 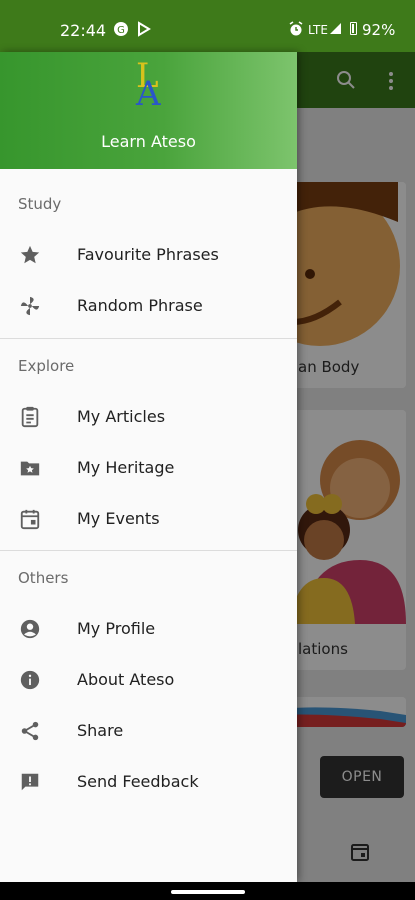 What do you see at coordinates (40, 204) in the screenshot?
I see `section-title-study: Study` at bounding box center [40, 204].